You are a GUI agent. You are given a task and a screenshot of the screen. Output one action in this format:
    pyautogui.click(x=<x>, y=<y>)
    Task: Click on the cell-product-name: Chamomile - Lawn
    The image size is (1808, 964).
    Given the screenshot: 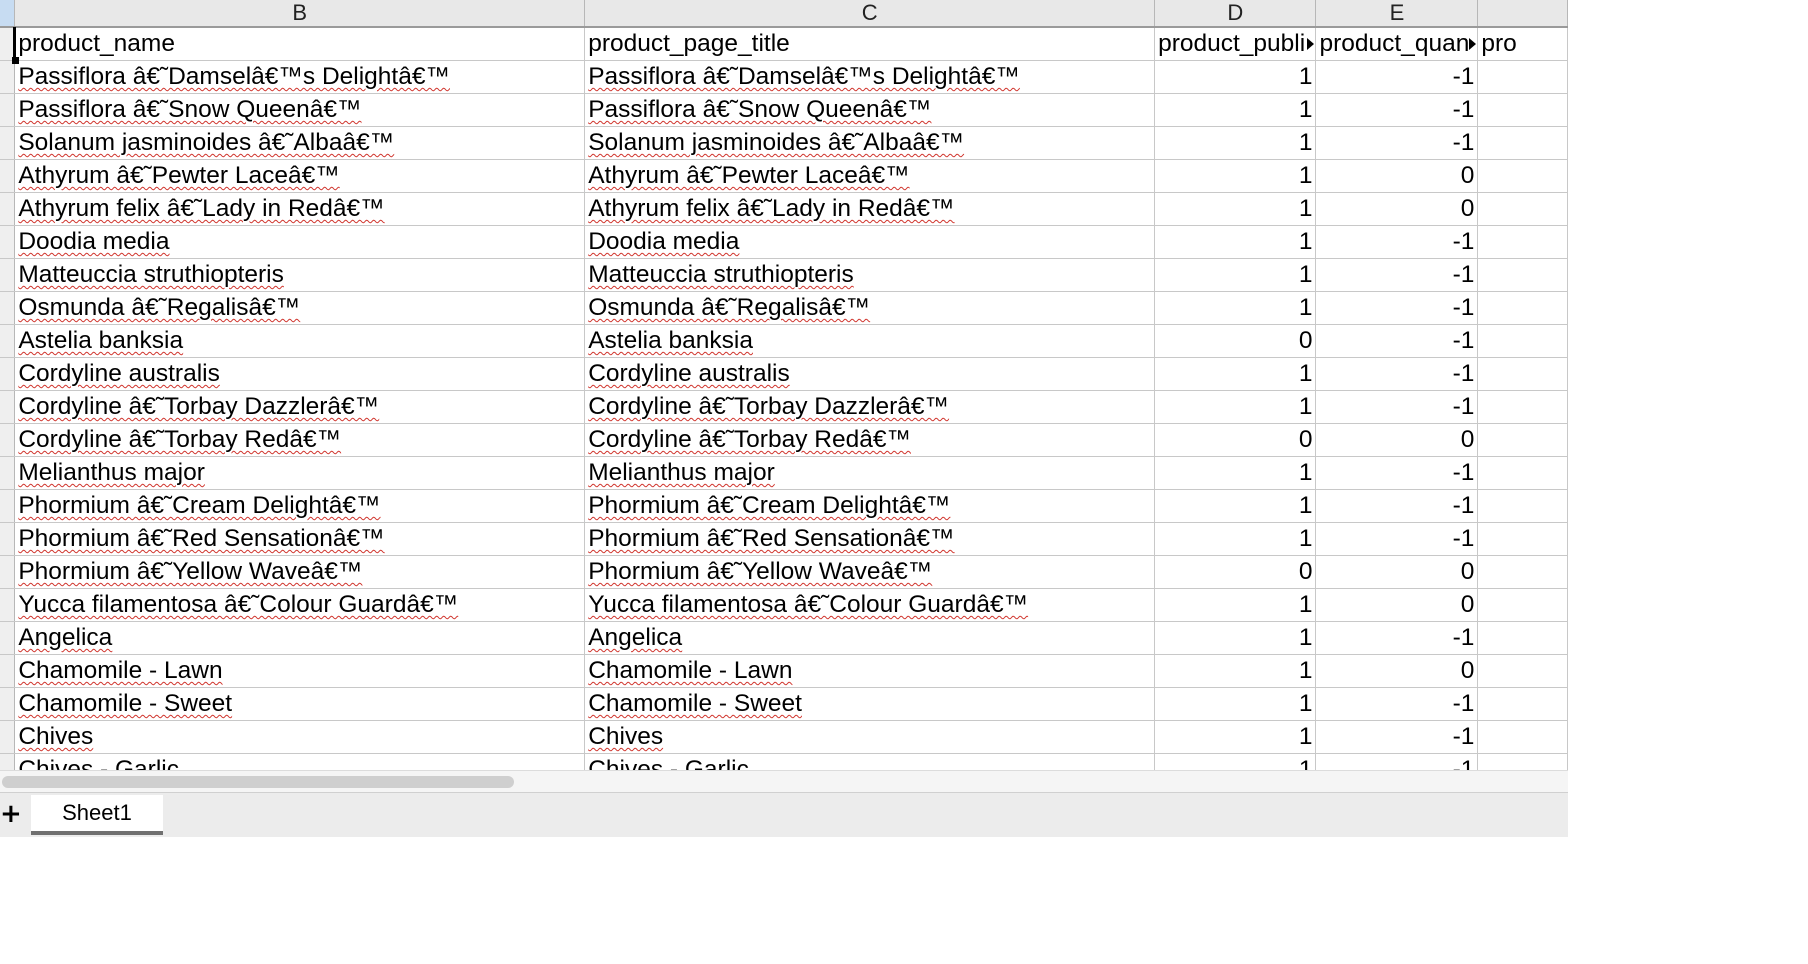 What is the action you would take?
    pyautogui.click(x=300, y=671)
    